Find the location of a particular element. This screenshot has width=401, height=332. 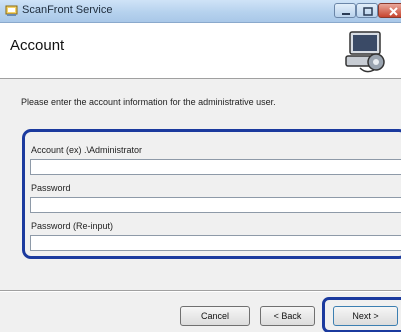

password-reinput-input is located at coordinates (215, 243).